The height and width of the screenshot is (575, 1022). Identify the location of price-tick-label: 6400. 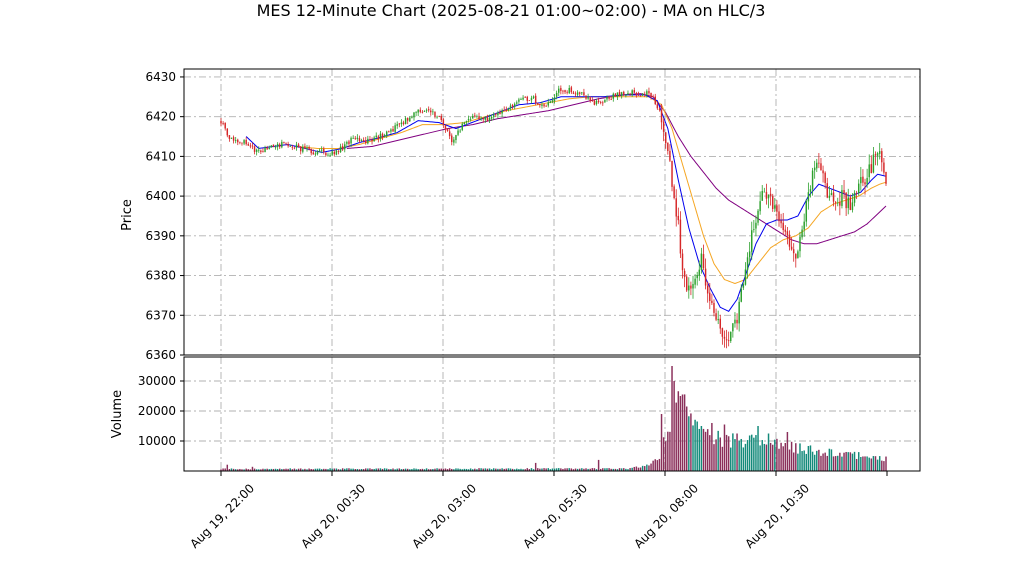
(160, 196).